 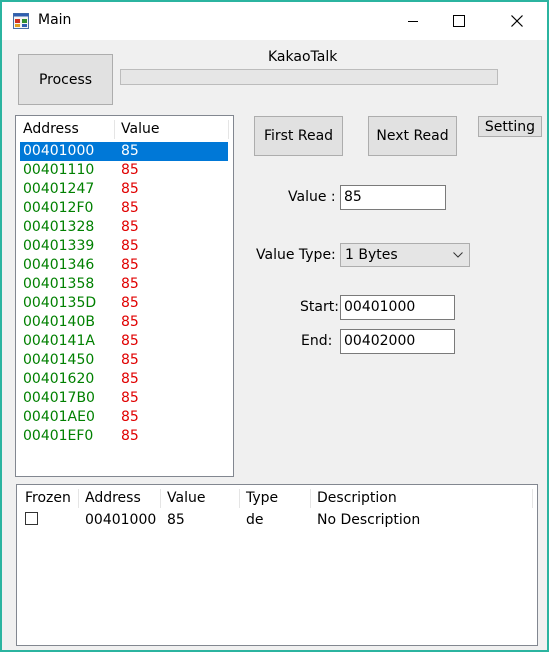 What do you see at coordinates (58, 436) in the screenshot?
I see `result-address: 00401EF0` at bounding box center [58, 436].